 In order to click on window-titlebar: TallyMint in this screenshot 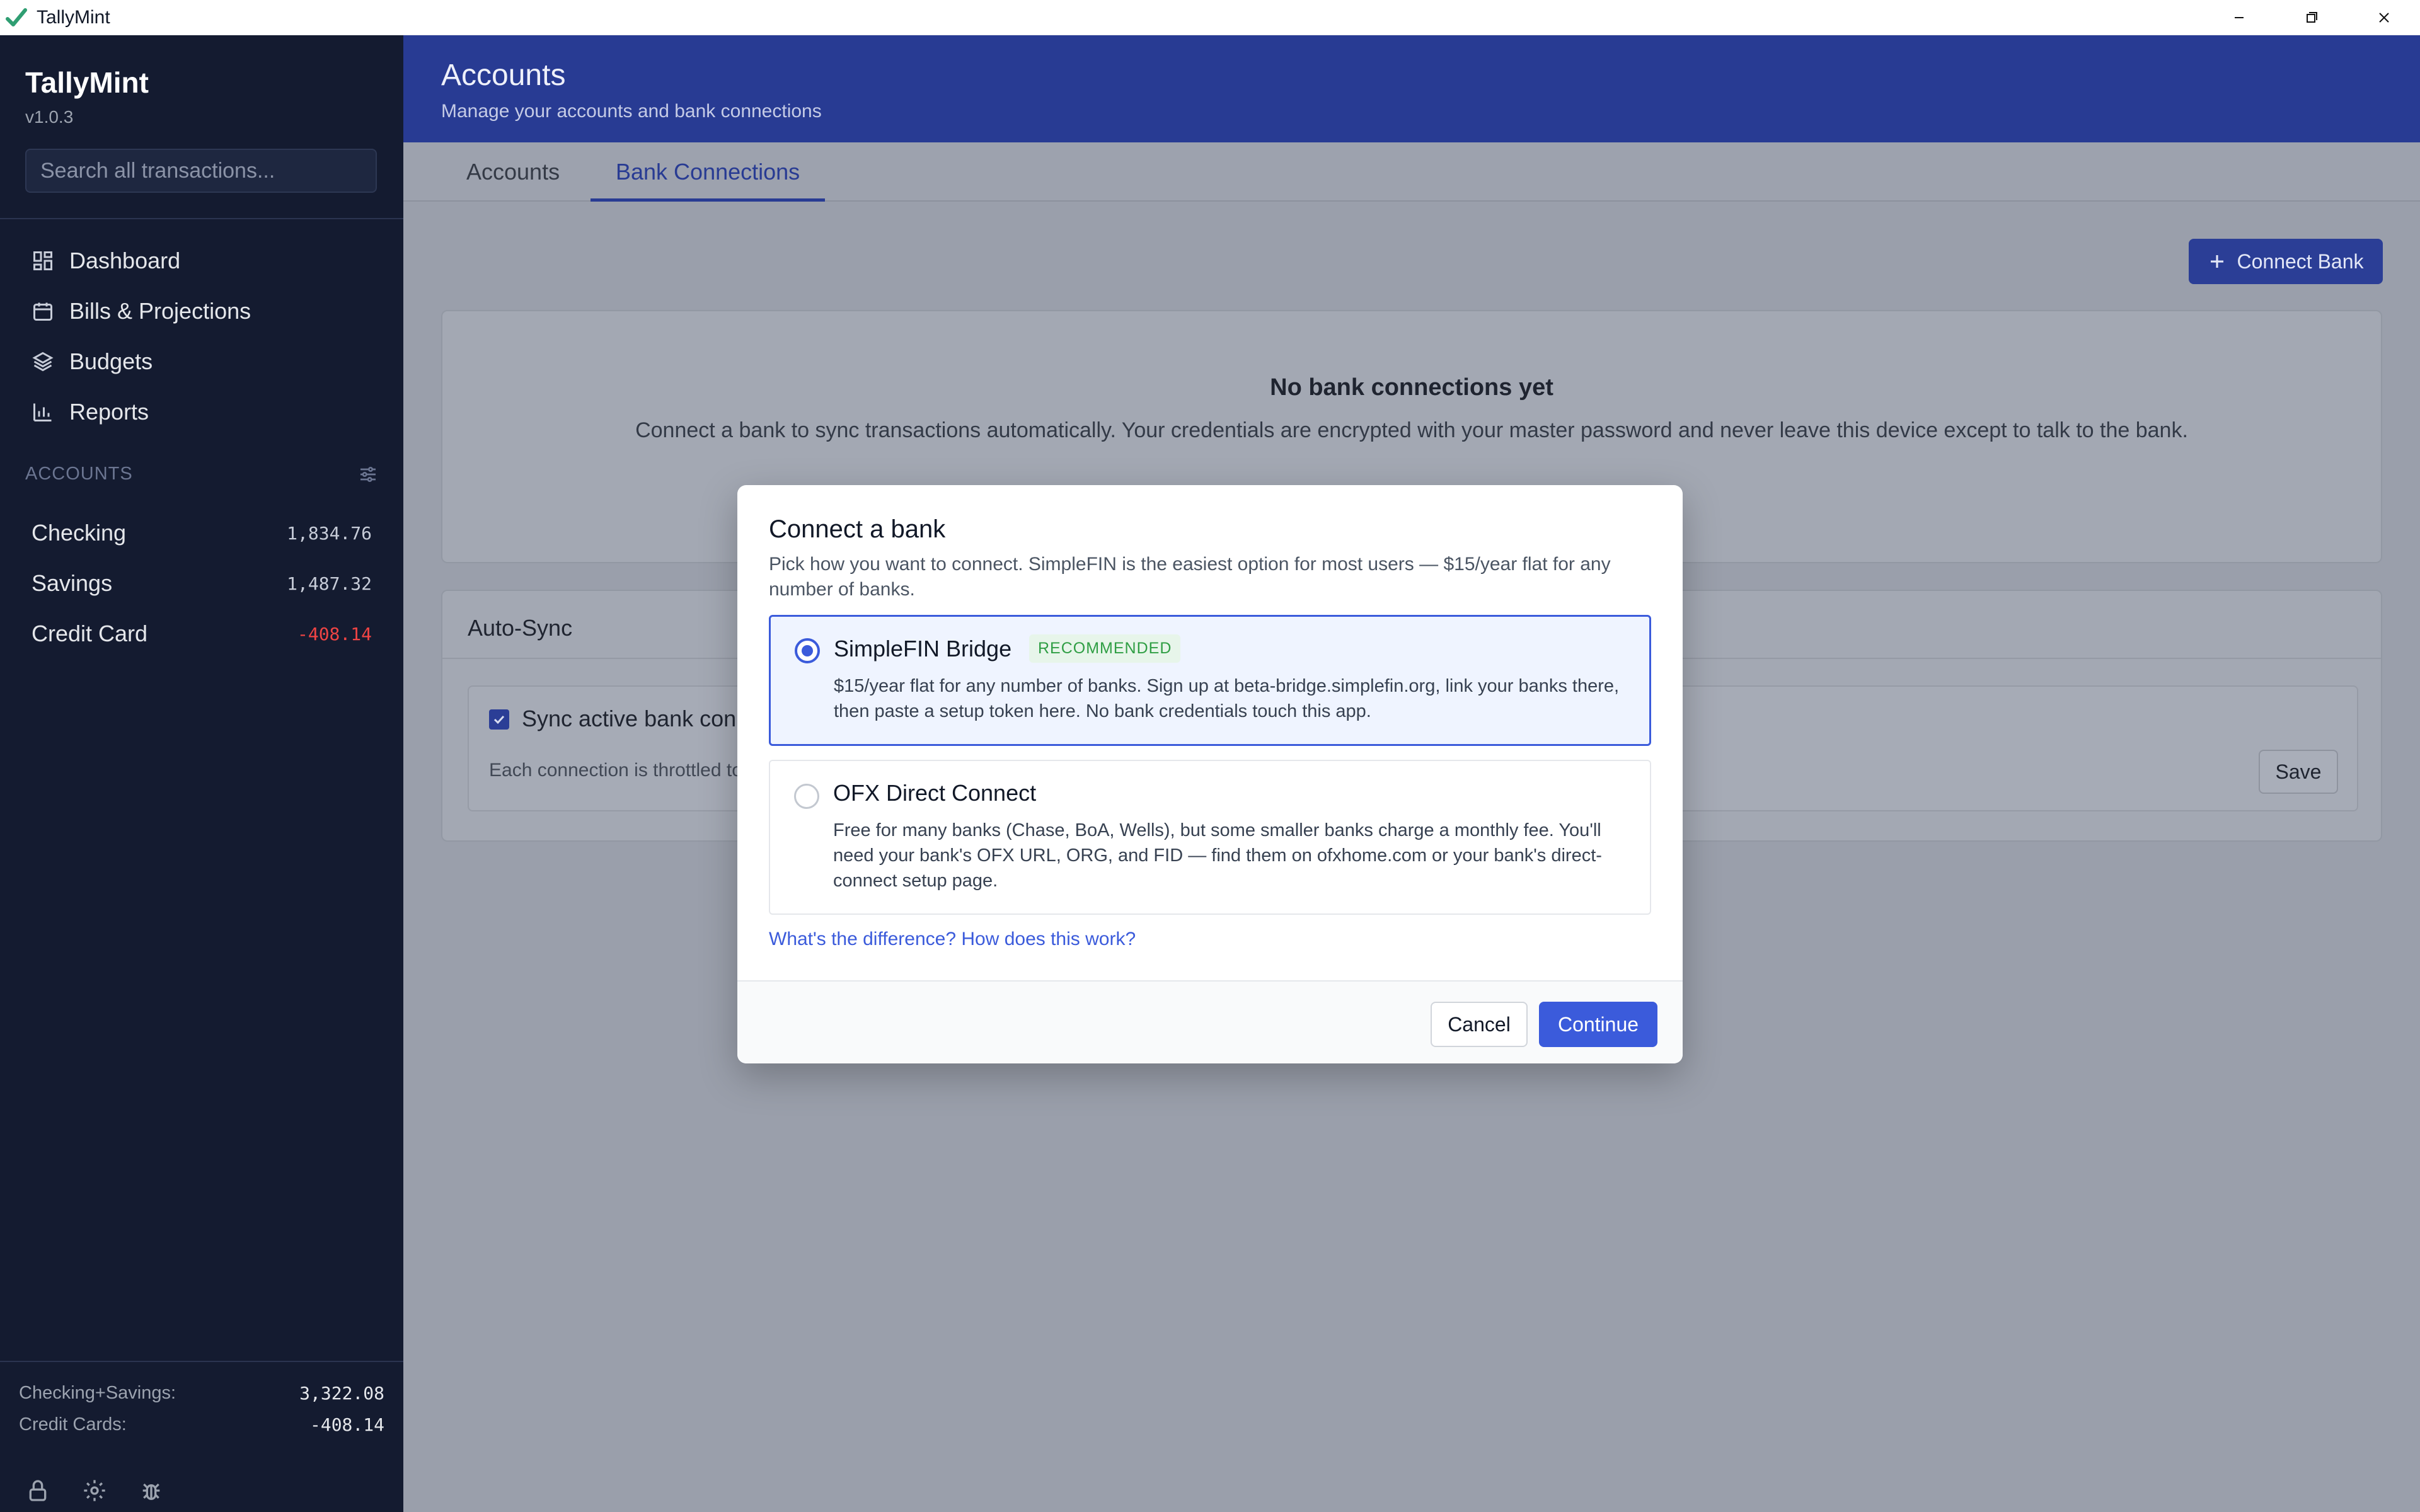, I will do `click(1210, 17)`.